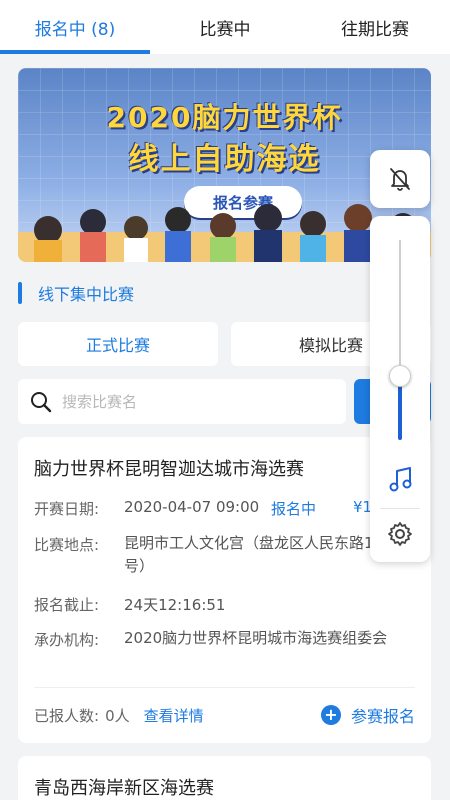 Image resolution: width=450 pixels, height=800 pixels. What do you see at coordinates (400, 376) in the screenshot?
I see `volume-slider-thumb` at bounding box center [400, 376].